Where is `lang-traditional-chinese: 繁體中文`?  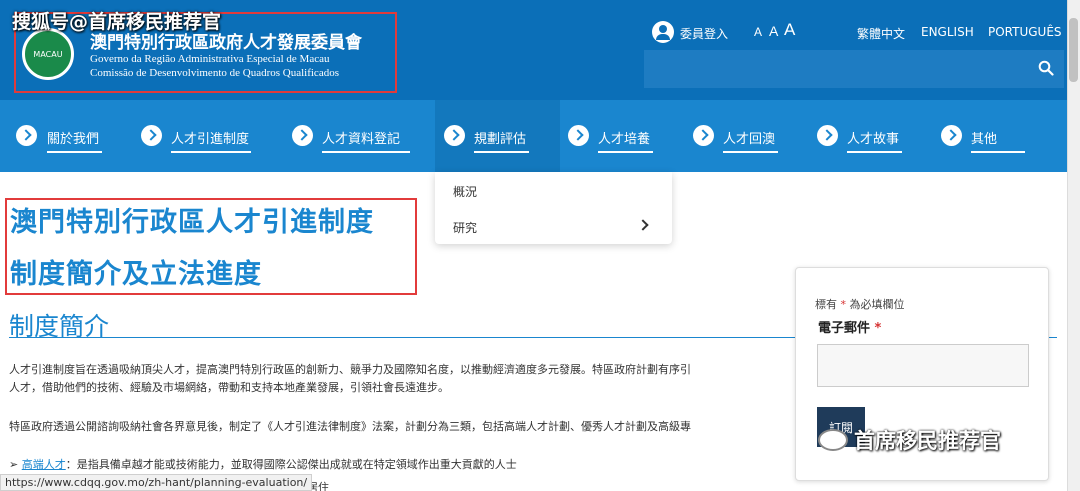 lang-traditional-chinese: 繁體中文 is located at coordinates (881, 33).